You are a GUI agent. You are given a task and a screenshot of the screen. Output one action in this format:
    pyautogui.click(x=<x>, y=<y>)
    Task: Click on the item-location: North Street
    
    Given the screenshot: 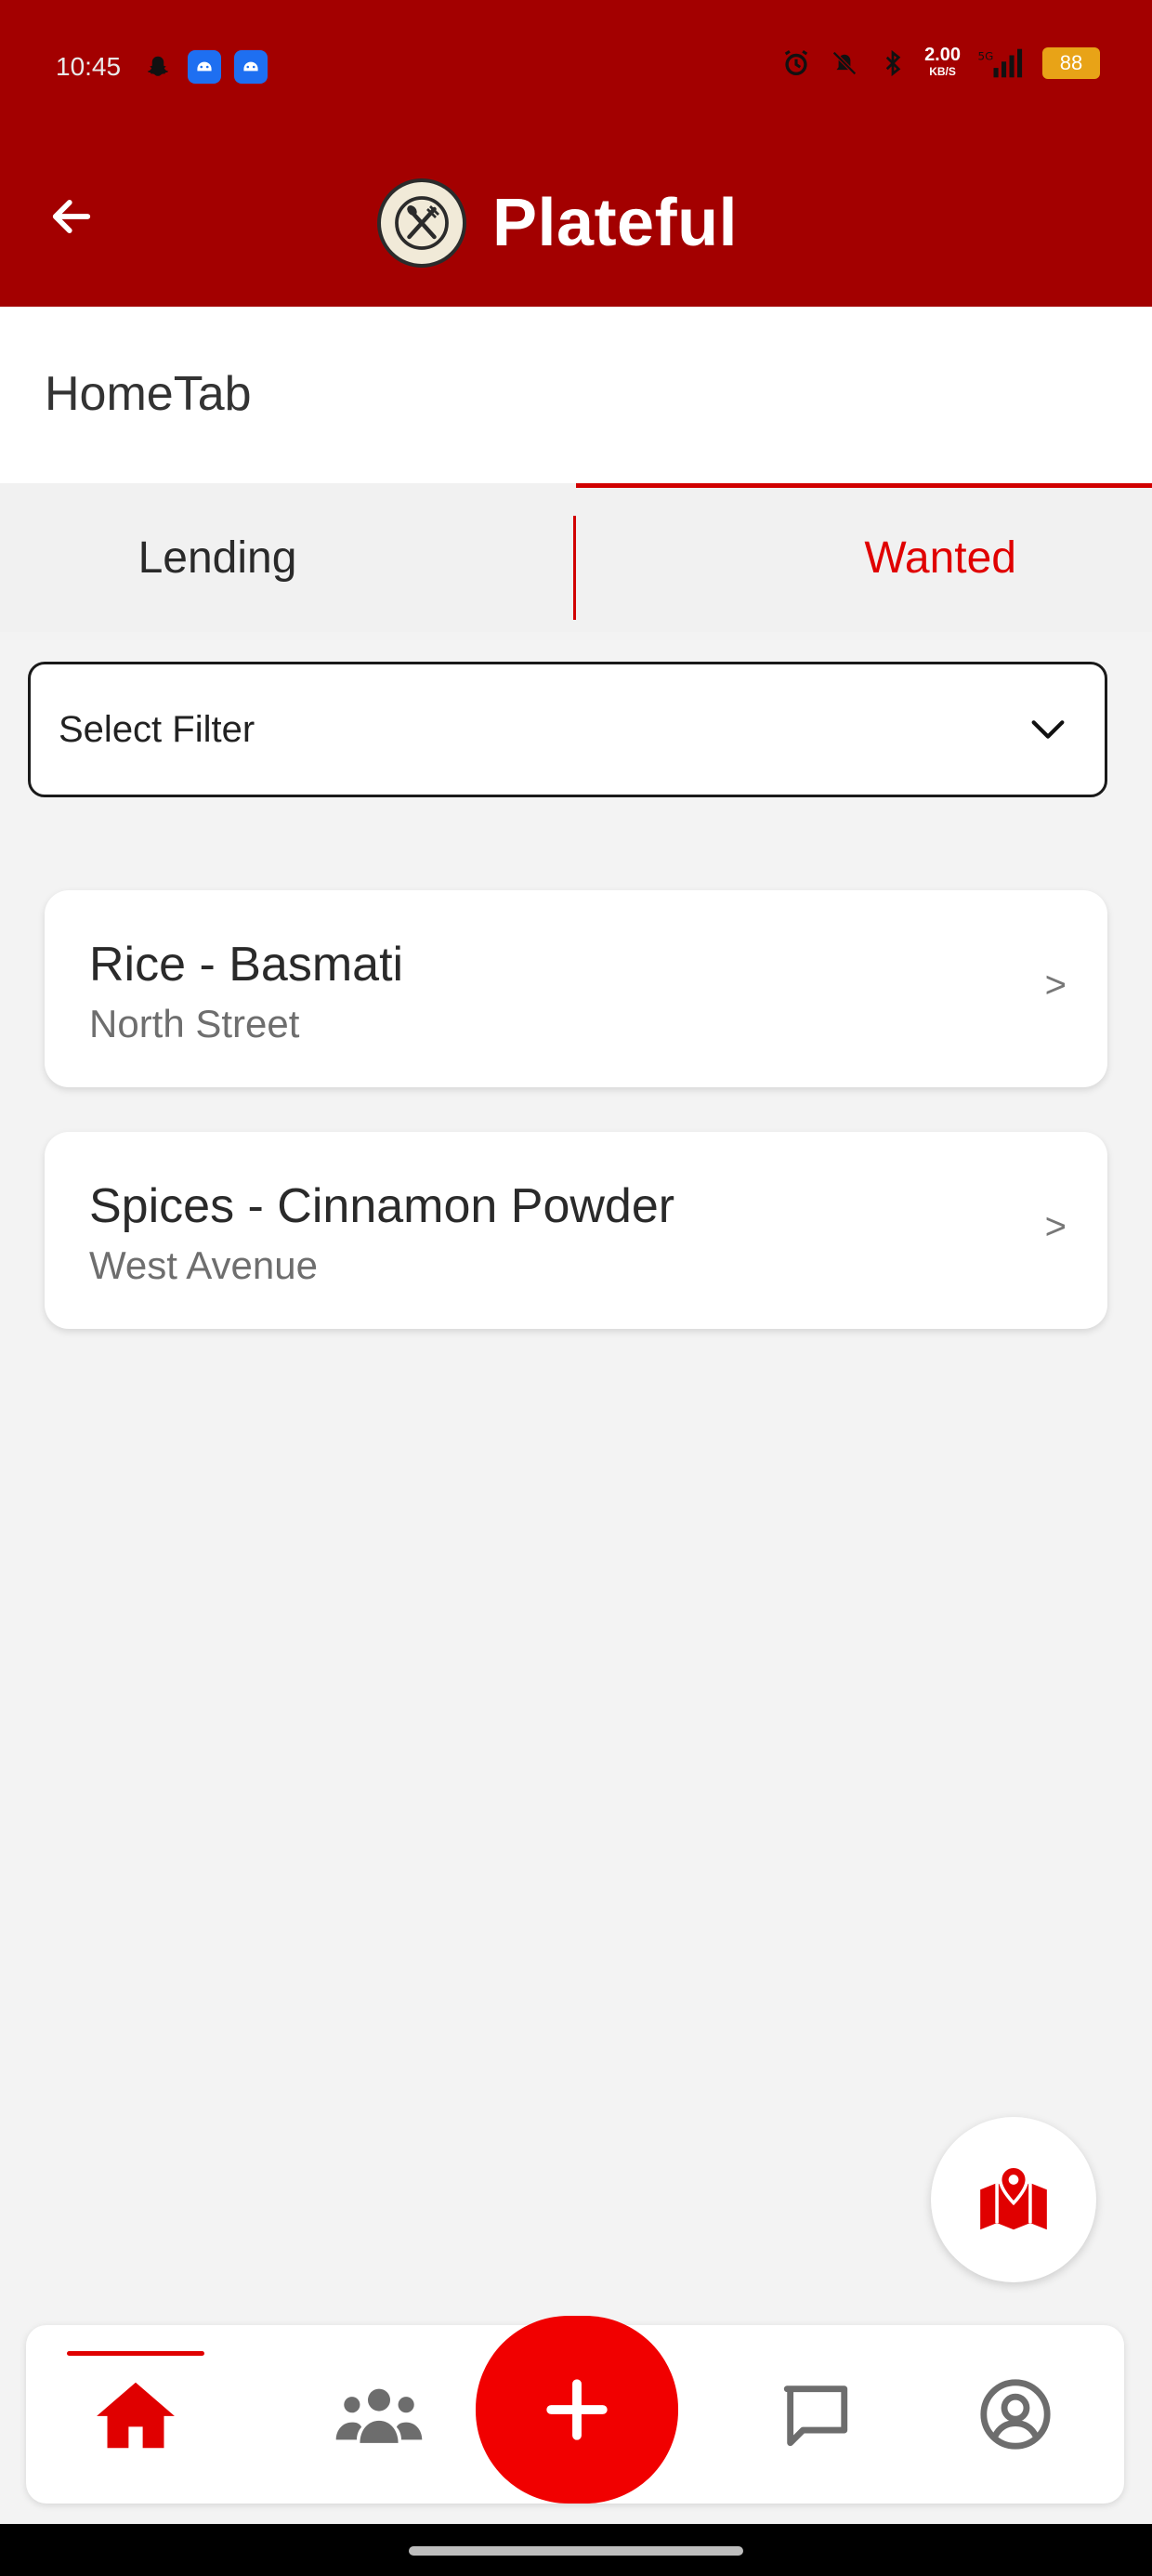 What is the action you would take?
    pyautogui.click(x=194, y=1023)
    